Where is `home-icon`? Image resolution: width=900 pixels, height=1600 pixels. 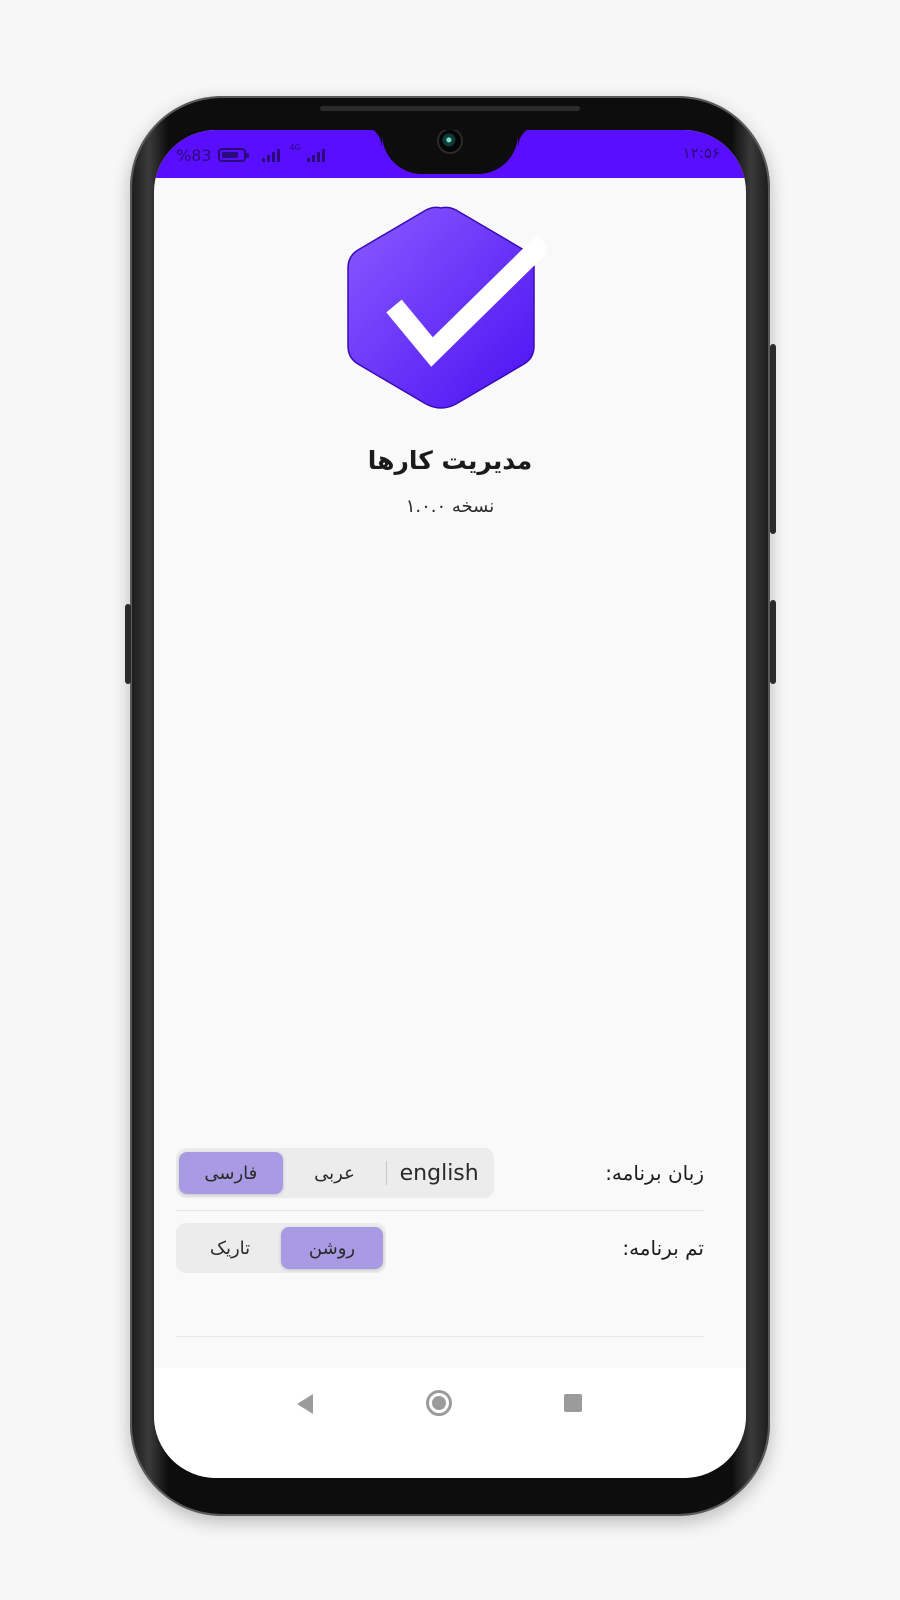 home-icon is located at coordinates (439, 1403).